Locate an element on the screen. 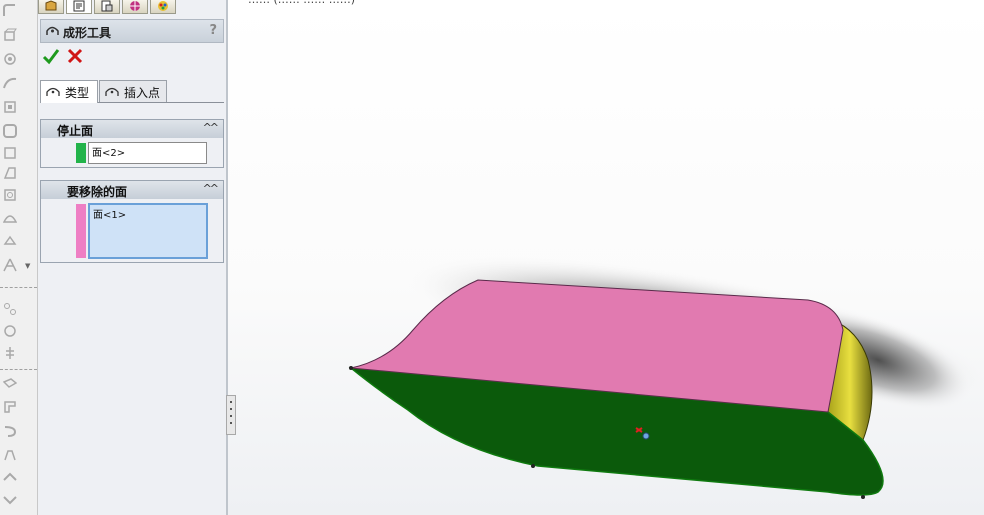  property-subtabs: 类型 插入点 is located at coordinates (132, 91).